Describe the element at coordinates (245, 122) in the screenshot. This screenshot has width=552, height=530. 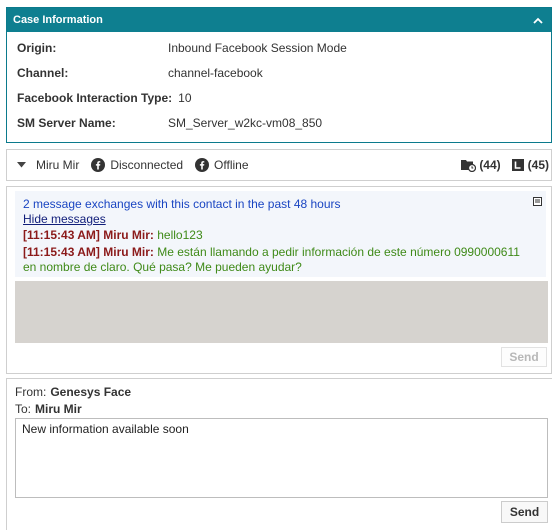
I see `server-name-value: SM_Server_w2kc-vm08_850` at that location.